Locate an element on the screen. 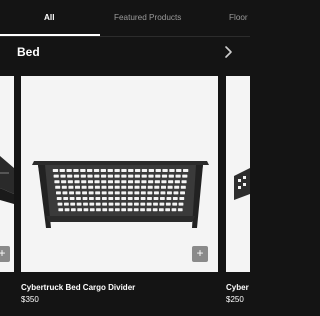 This screenshot has height=316, width=320. product-card-next is located at coordinates (238, 174).